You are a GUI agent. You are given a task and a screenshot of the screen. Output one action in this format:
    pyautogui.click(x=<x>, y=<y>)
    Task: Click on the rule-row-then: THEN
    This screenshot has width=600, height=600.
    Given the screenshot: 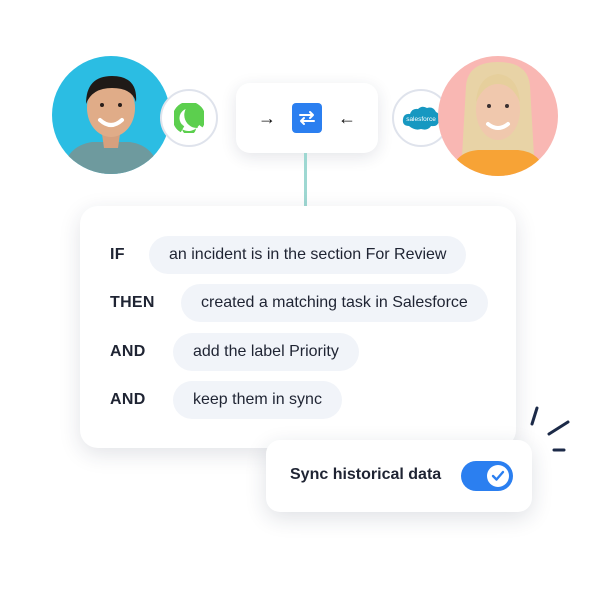 What is the action you would take?
    pyautogui.click(x=132, y=303)
    